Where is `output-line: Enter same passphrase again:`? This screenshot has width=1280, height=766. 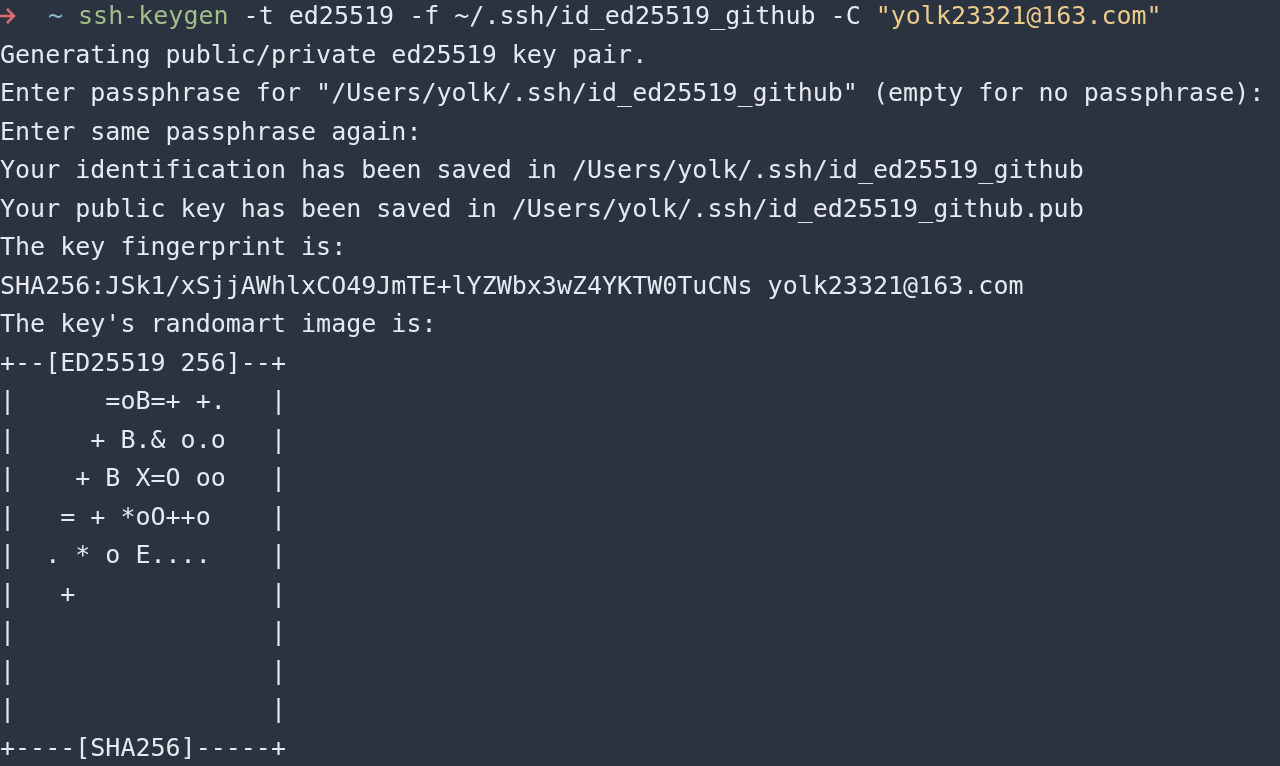
output-line: Enter same passphrase again: is located at coordinates (211, 131).